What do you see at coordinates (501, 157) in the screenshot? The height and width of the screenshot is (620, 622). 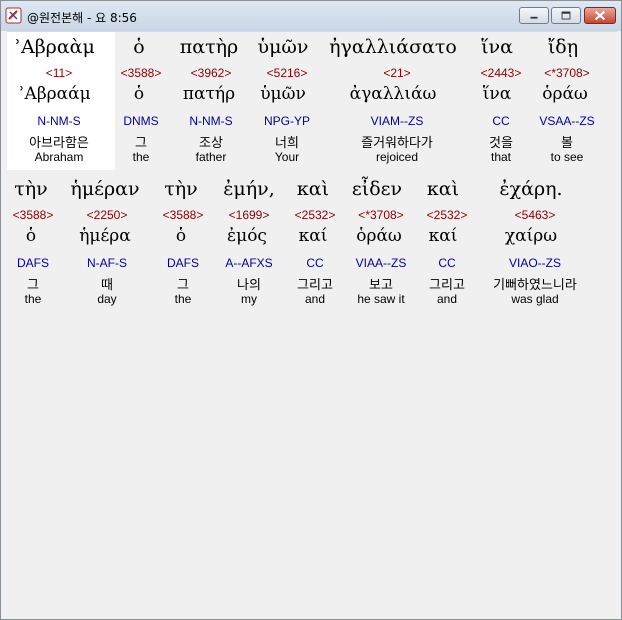 I see `english-gloss: that` at bounding box center [501, 157].